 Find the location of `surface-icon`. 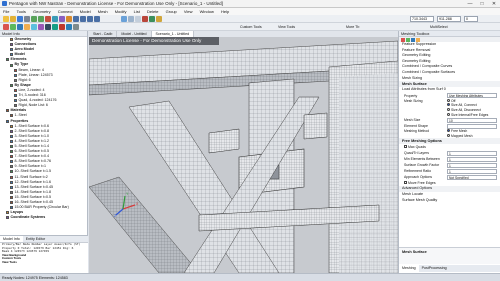

surface-icon is located at coordinates (20, 27).